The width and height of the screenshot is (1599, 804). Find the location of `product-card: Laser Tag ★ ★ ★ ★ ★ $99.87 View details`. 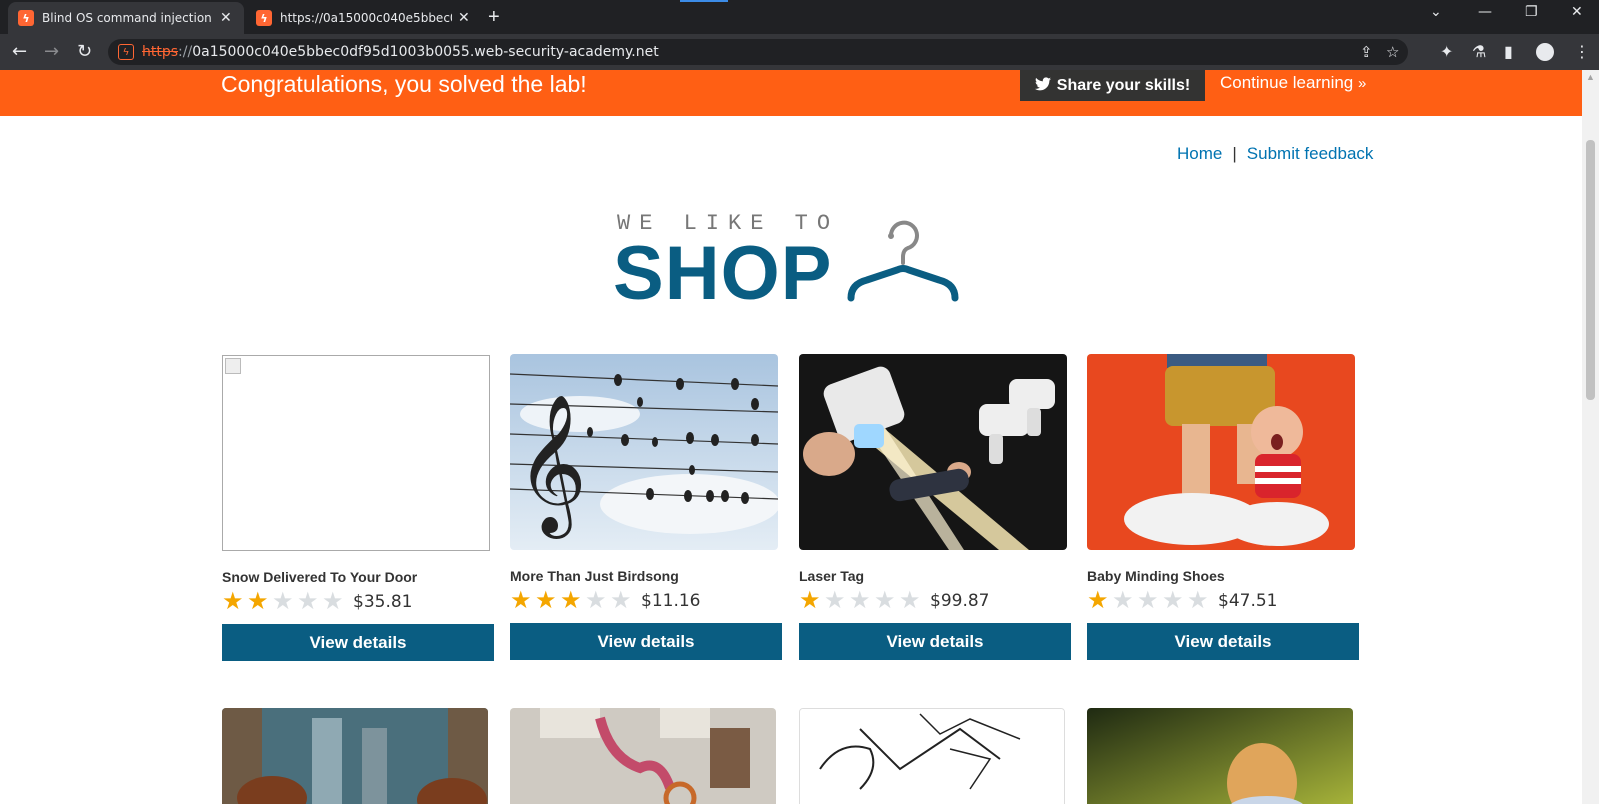

product-card: Laser Tag ★ ★ ★ ★ ★ $99.87 View details is located at coordinates (935, 507).